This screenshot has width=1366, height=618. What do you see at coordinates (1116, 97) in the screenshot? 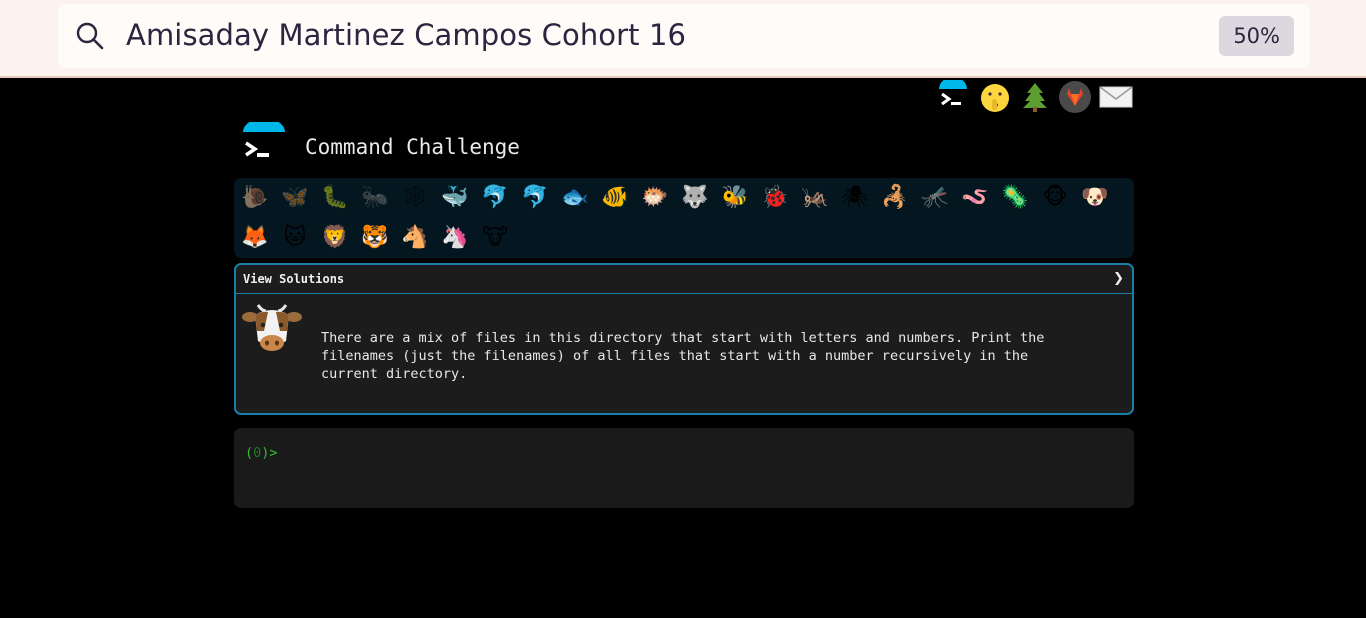
I see `envelope-icon` at bounding box center [1116, 97].